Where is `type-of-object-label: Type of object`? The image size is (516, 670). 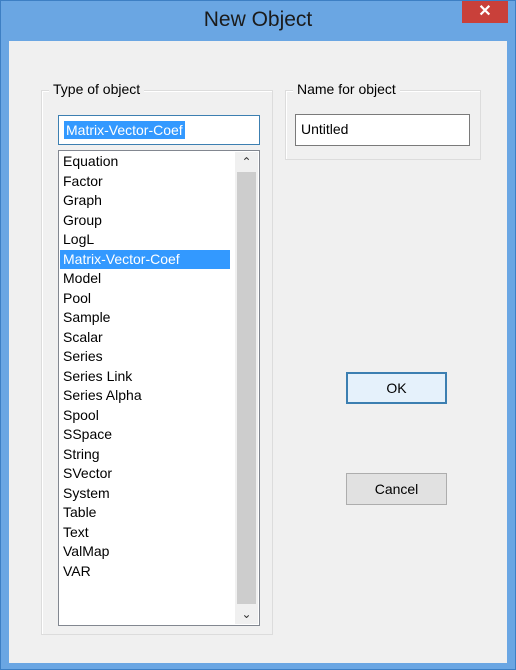
type-of-object-label: Type of object is located at coordinates (97, 89).